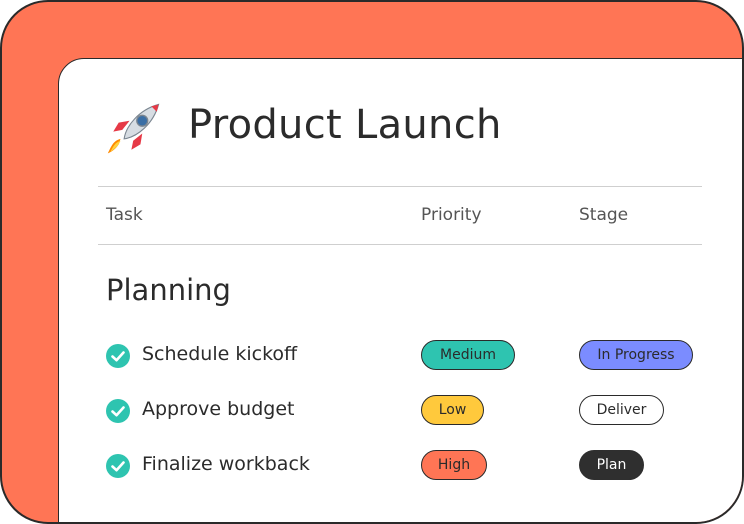 This screenshot has width=744, height=524. I want to click on task-name: Approve budget, so click(218, 409).